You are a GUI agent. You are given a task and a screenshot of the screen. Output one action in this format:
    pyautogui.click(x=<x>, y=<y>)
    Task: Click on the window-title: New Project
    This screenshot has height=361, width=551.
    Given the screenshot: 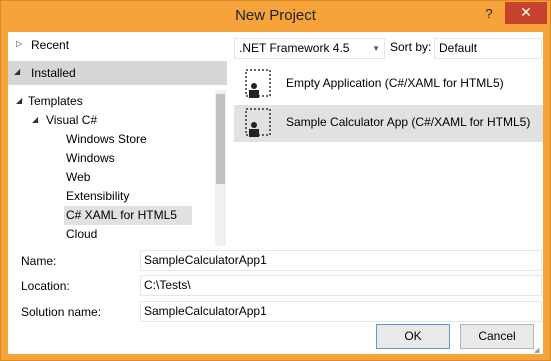 What is the action you would take?
    pyautogui.click(x=275, y=15)
    